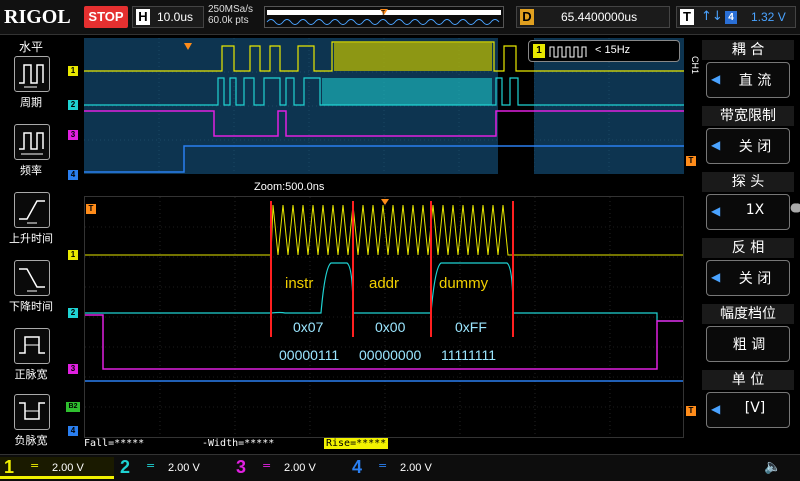 The image size is (800, 481). Describe the element at coordinates (755, 408) in the screenshot. I see `setting-value: [V]` at that location.